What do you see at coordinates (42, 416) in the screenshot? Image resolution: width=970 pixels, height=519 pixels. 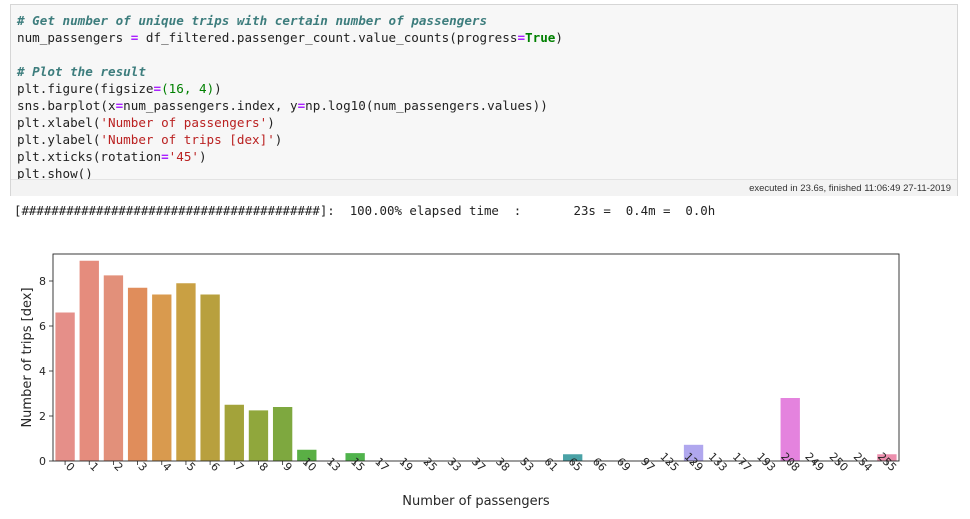 I see `y-tick-label: 2` at bounding box center [42, 416].